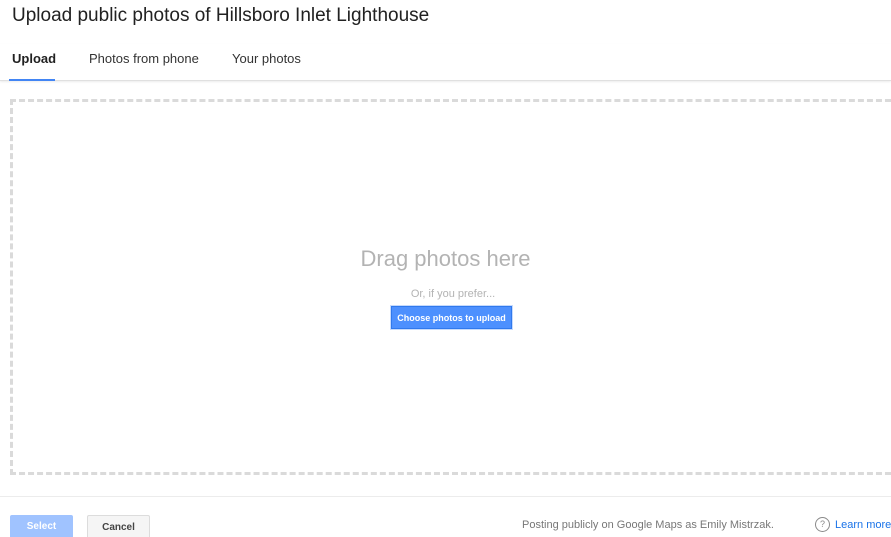 Image resolution: width=891 pixels, height=537 pixels. Describe the element at coordinates (118, 526) in the screenshot. I see `cancel-button: Cancel` at that location.